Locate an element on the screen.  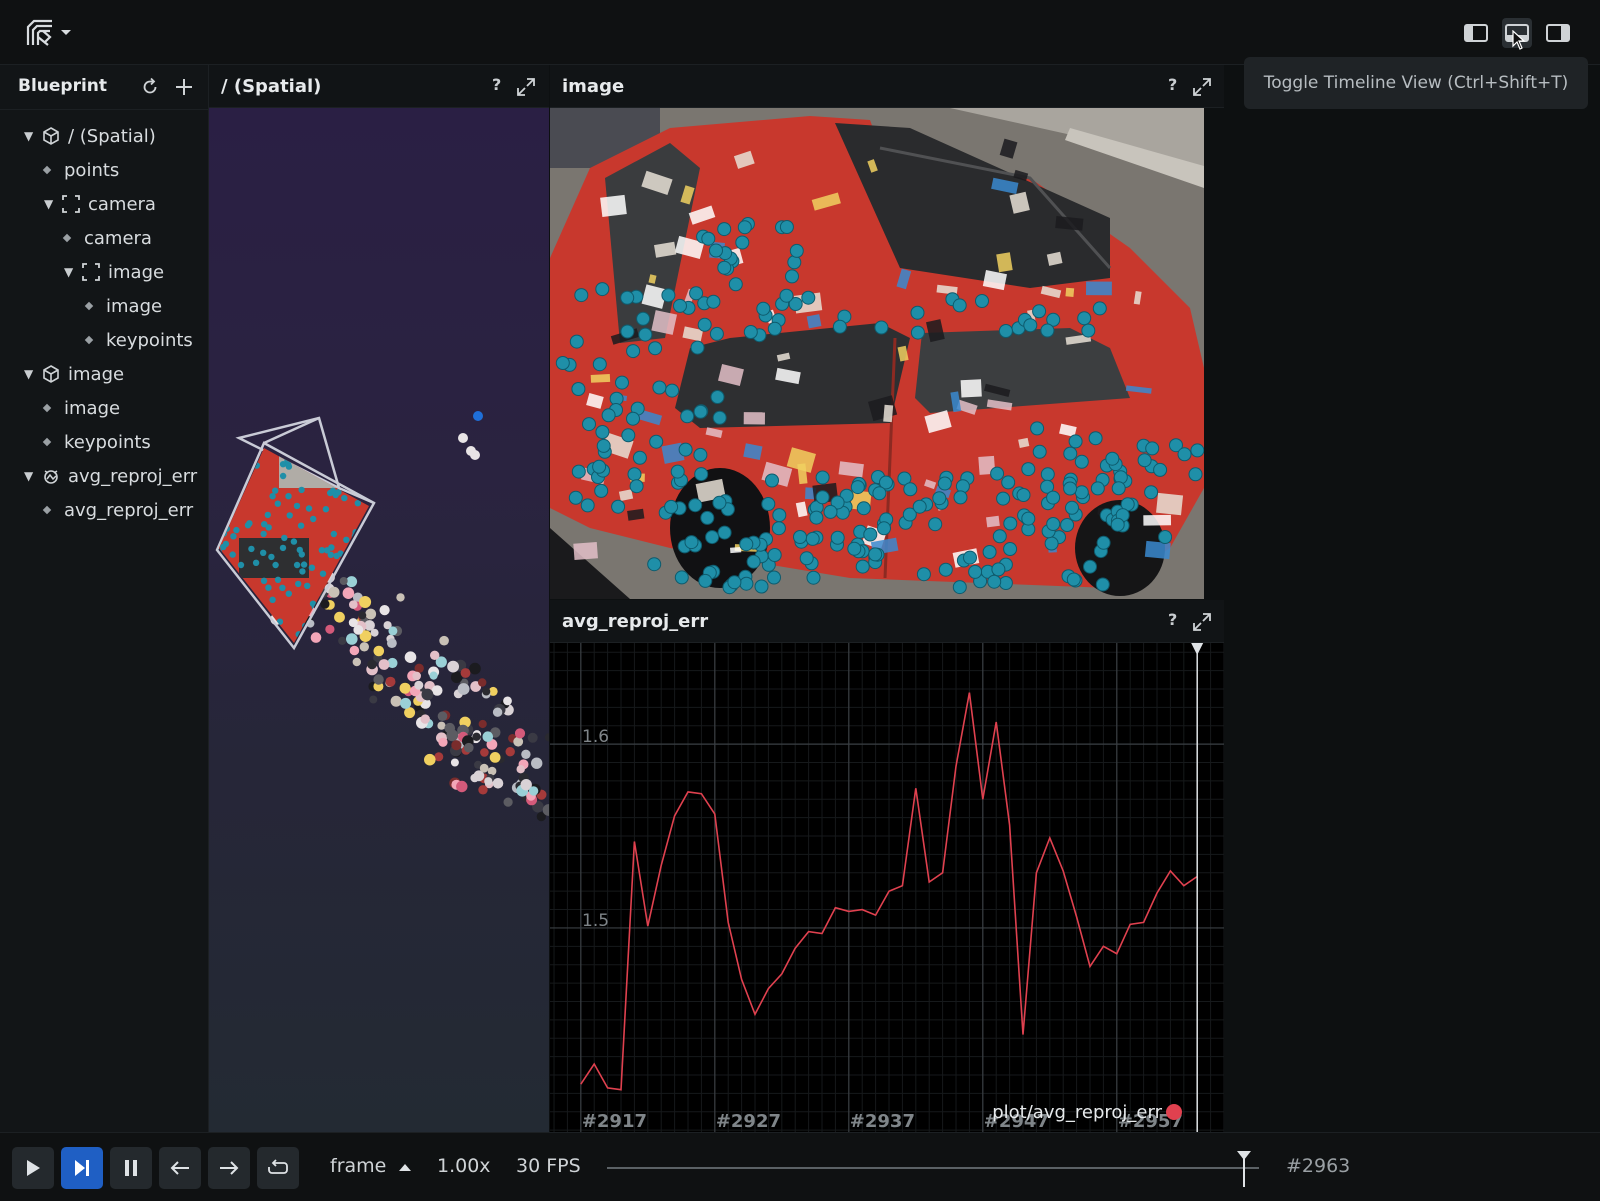
scrubber-handle is located at coordinates (1244, 1169).